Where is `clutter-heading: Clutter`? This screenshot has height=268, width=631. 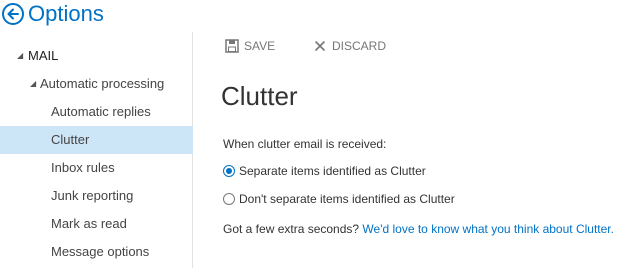
clutter-heading: Clutter is located at coordinates (259, 96).